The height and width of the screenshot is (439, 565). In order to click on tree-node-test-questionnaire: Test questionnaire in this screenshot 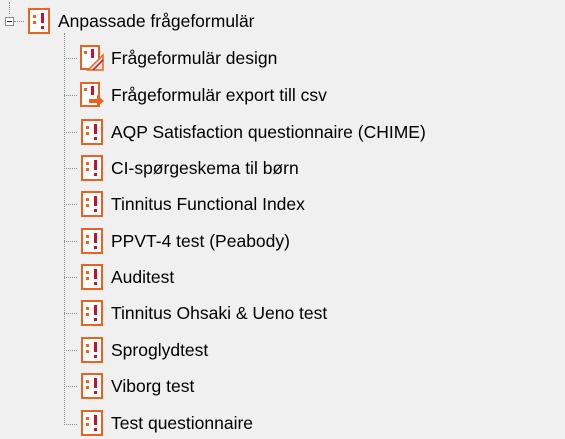, I will do `click(166, 423)`.